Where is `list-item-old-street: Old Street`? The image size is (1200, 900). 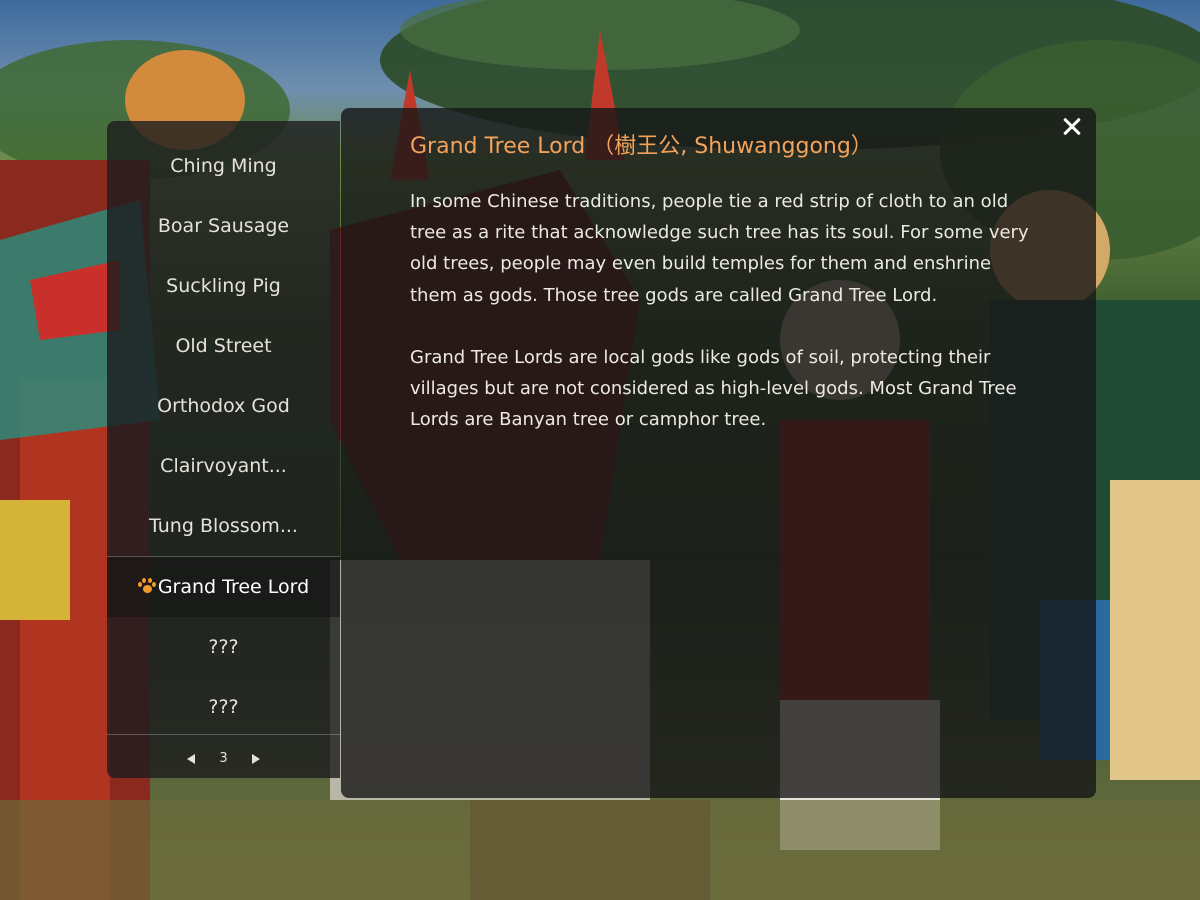 list-item-old-street: Old Street is located at coordinates (223, 346).